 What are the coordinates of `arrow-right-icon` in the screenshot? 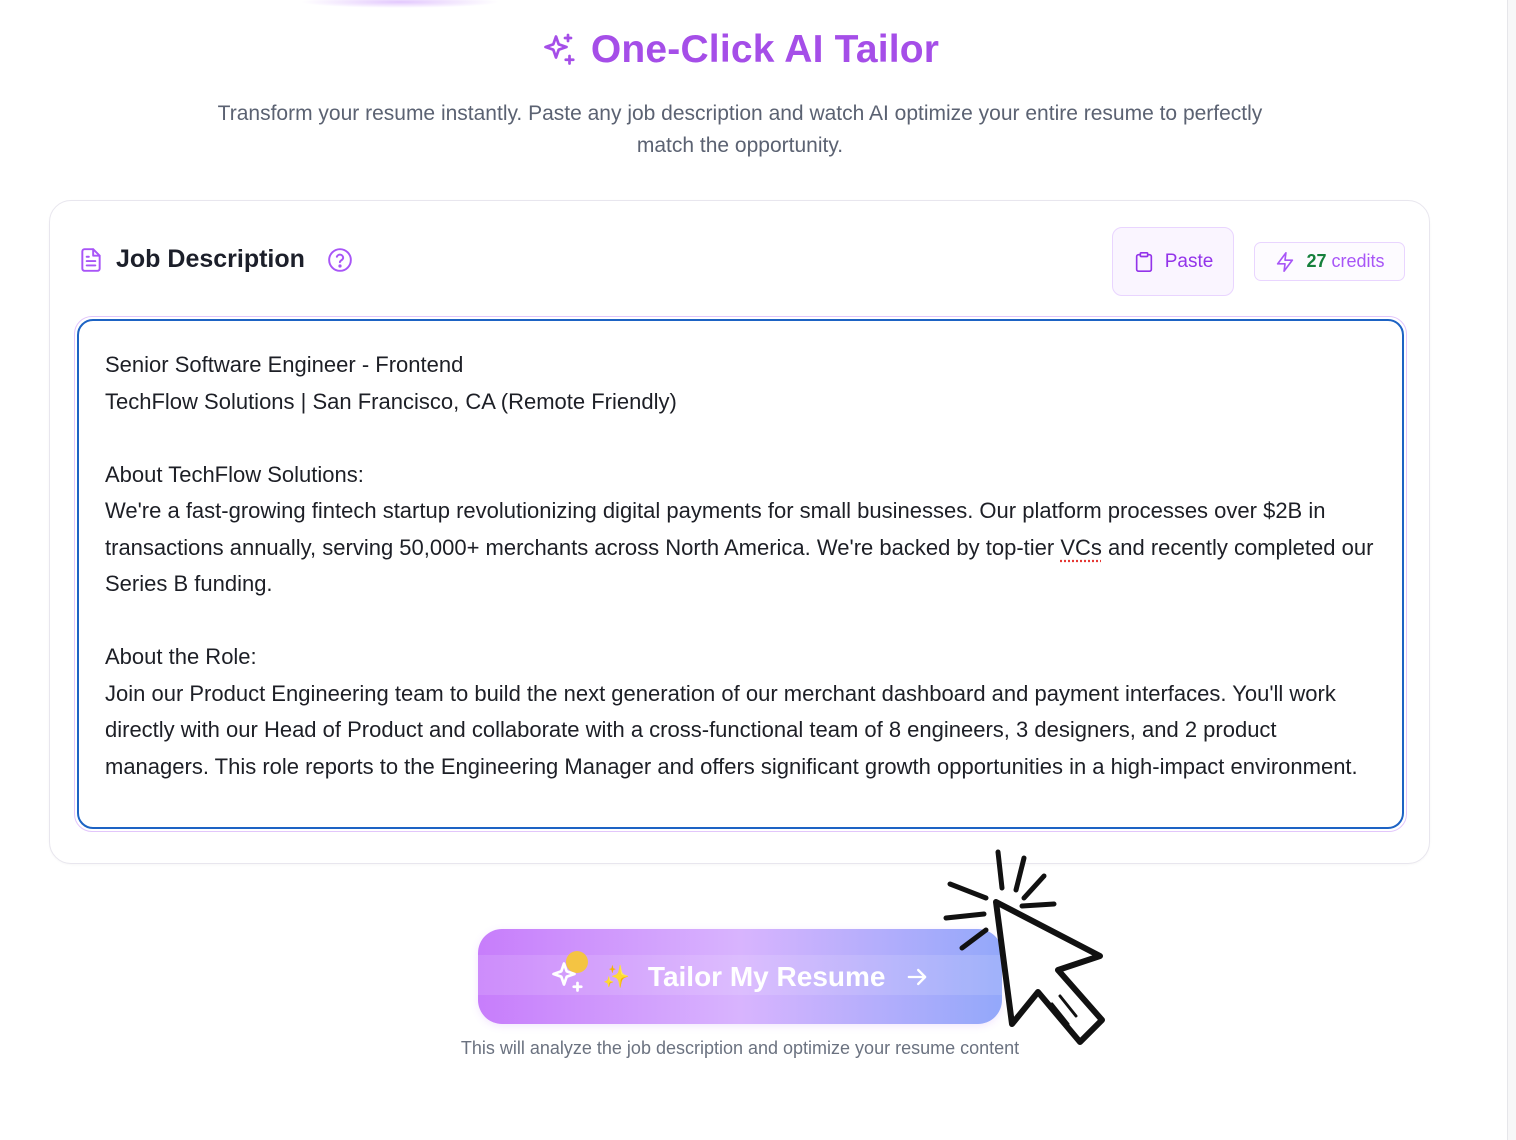 It's located at (917, 976).